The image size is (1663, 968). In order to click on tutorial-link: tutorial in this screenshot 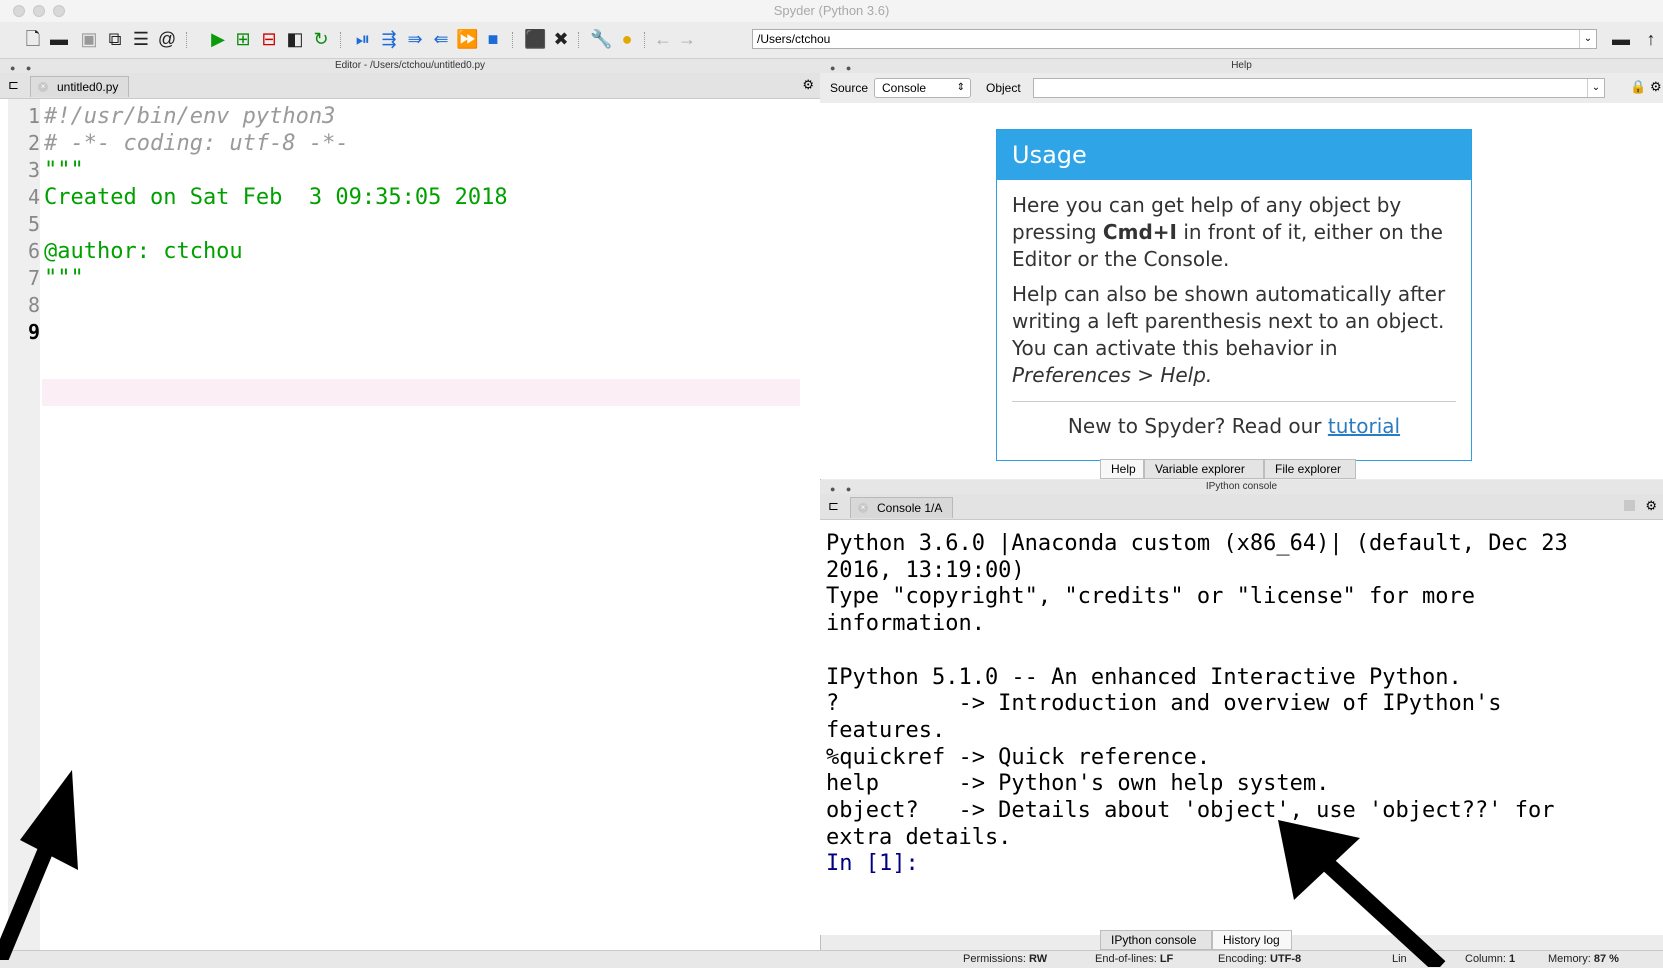, I will do `click(1364, 426)`.